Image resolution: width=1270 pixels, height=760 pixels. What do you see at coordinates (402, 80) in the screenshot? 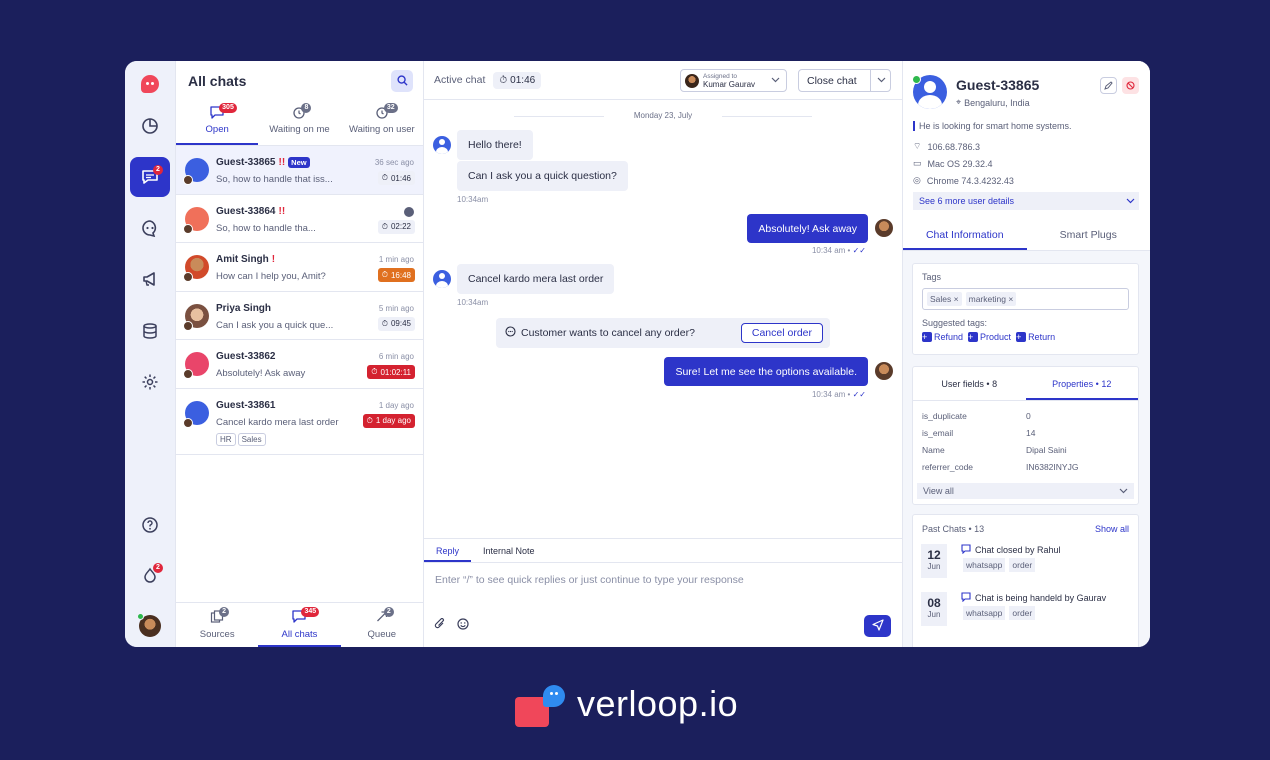
I see `search-icon` at bounding box center [402, 80].